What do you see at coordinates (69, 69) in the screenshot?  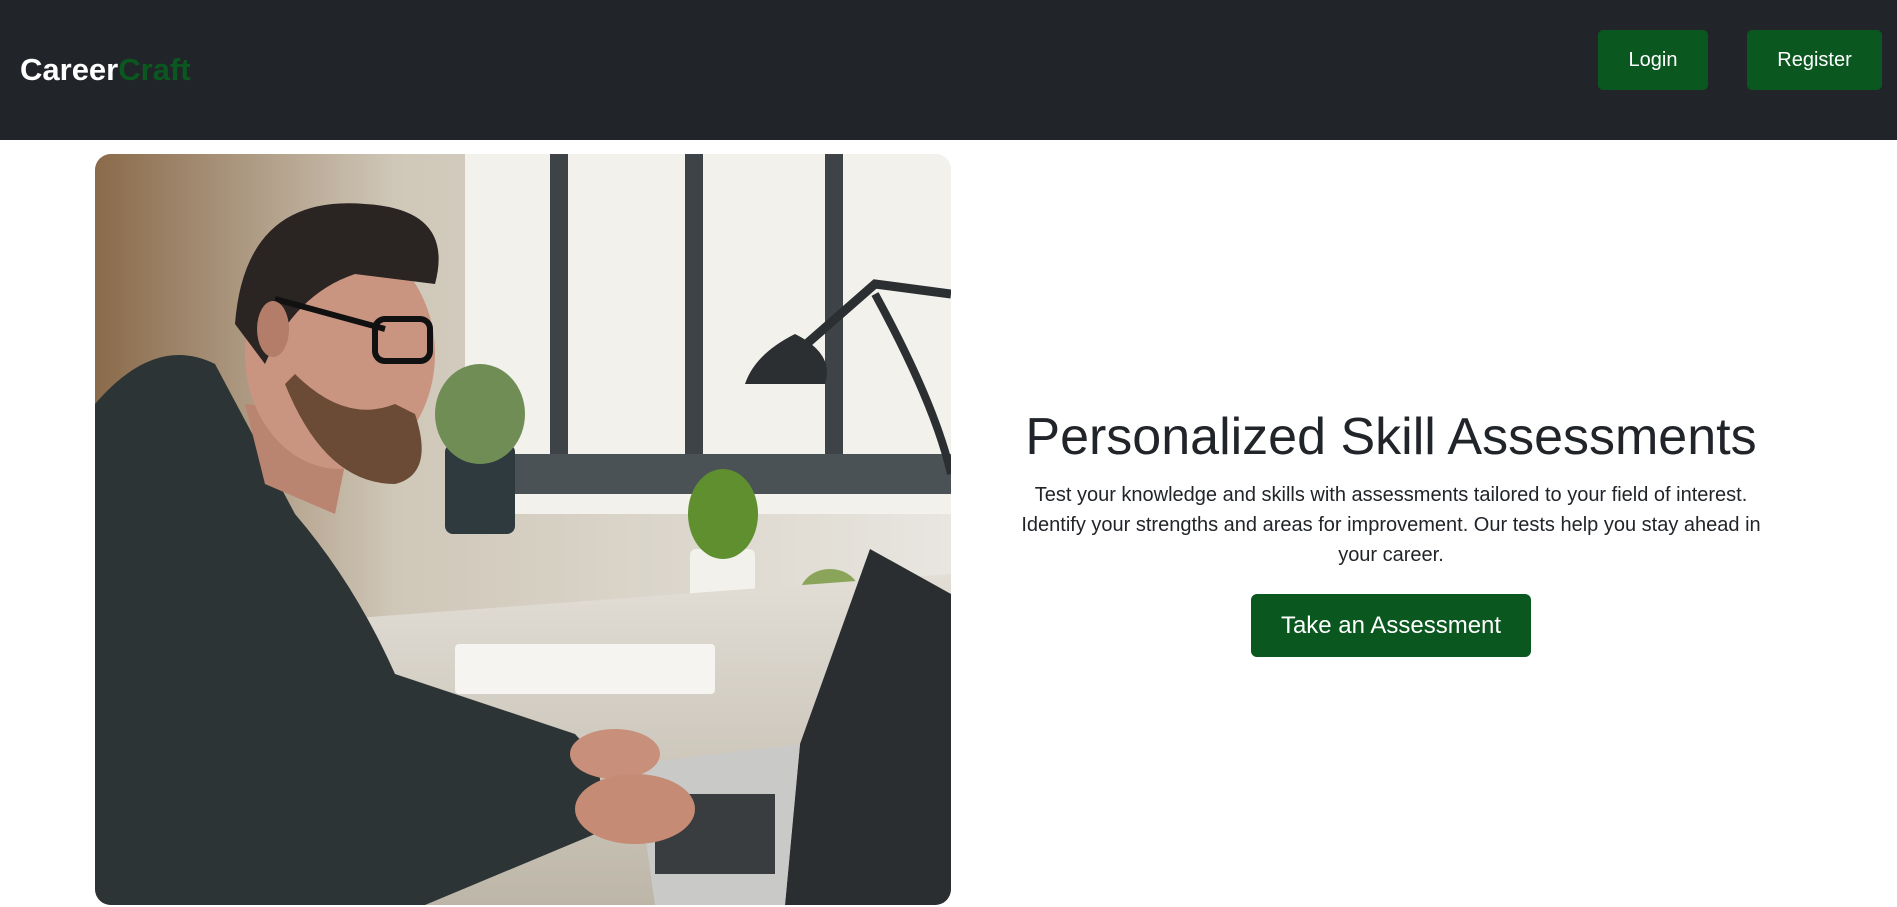 I see `brand-logo-career: Career` at bounding box center [69, 69].